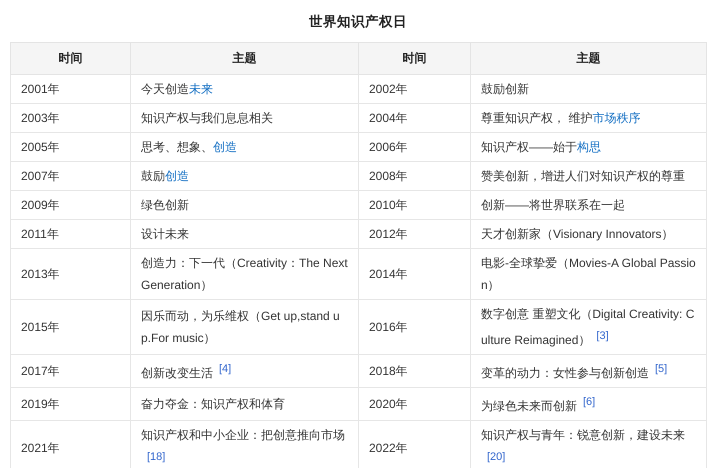  I want to click on year-cell: 2010年, so click(414, 205).